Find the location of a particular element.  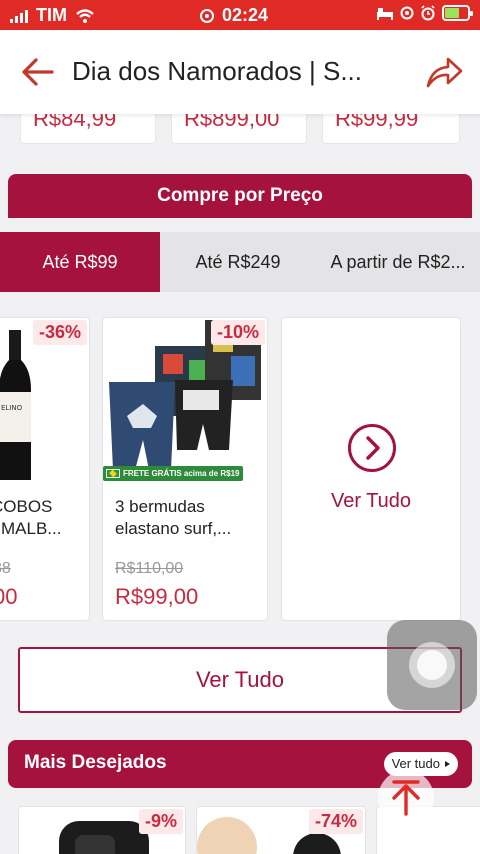

product-card: ELINO -36% COBOS MALB... 88 00 is located at coordinates (45, 469).